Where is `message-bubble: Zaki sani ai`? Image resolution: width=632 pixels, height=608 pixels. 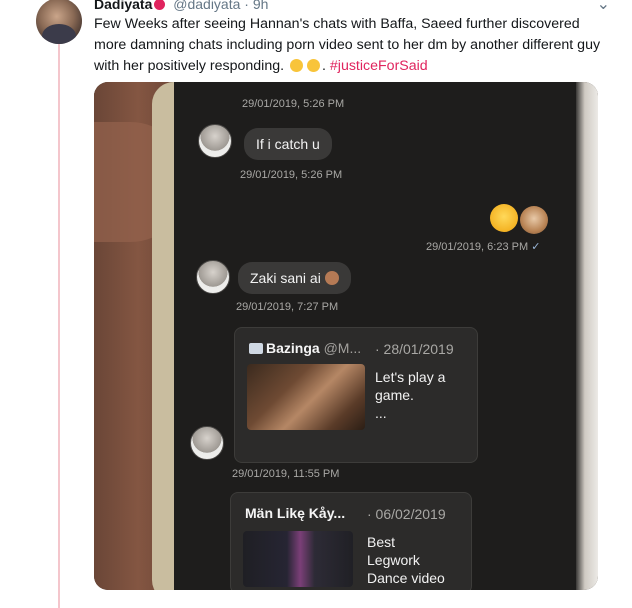
message-bubble: Zaki sani ai is located at coordinates (294, 278).